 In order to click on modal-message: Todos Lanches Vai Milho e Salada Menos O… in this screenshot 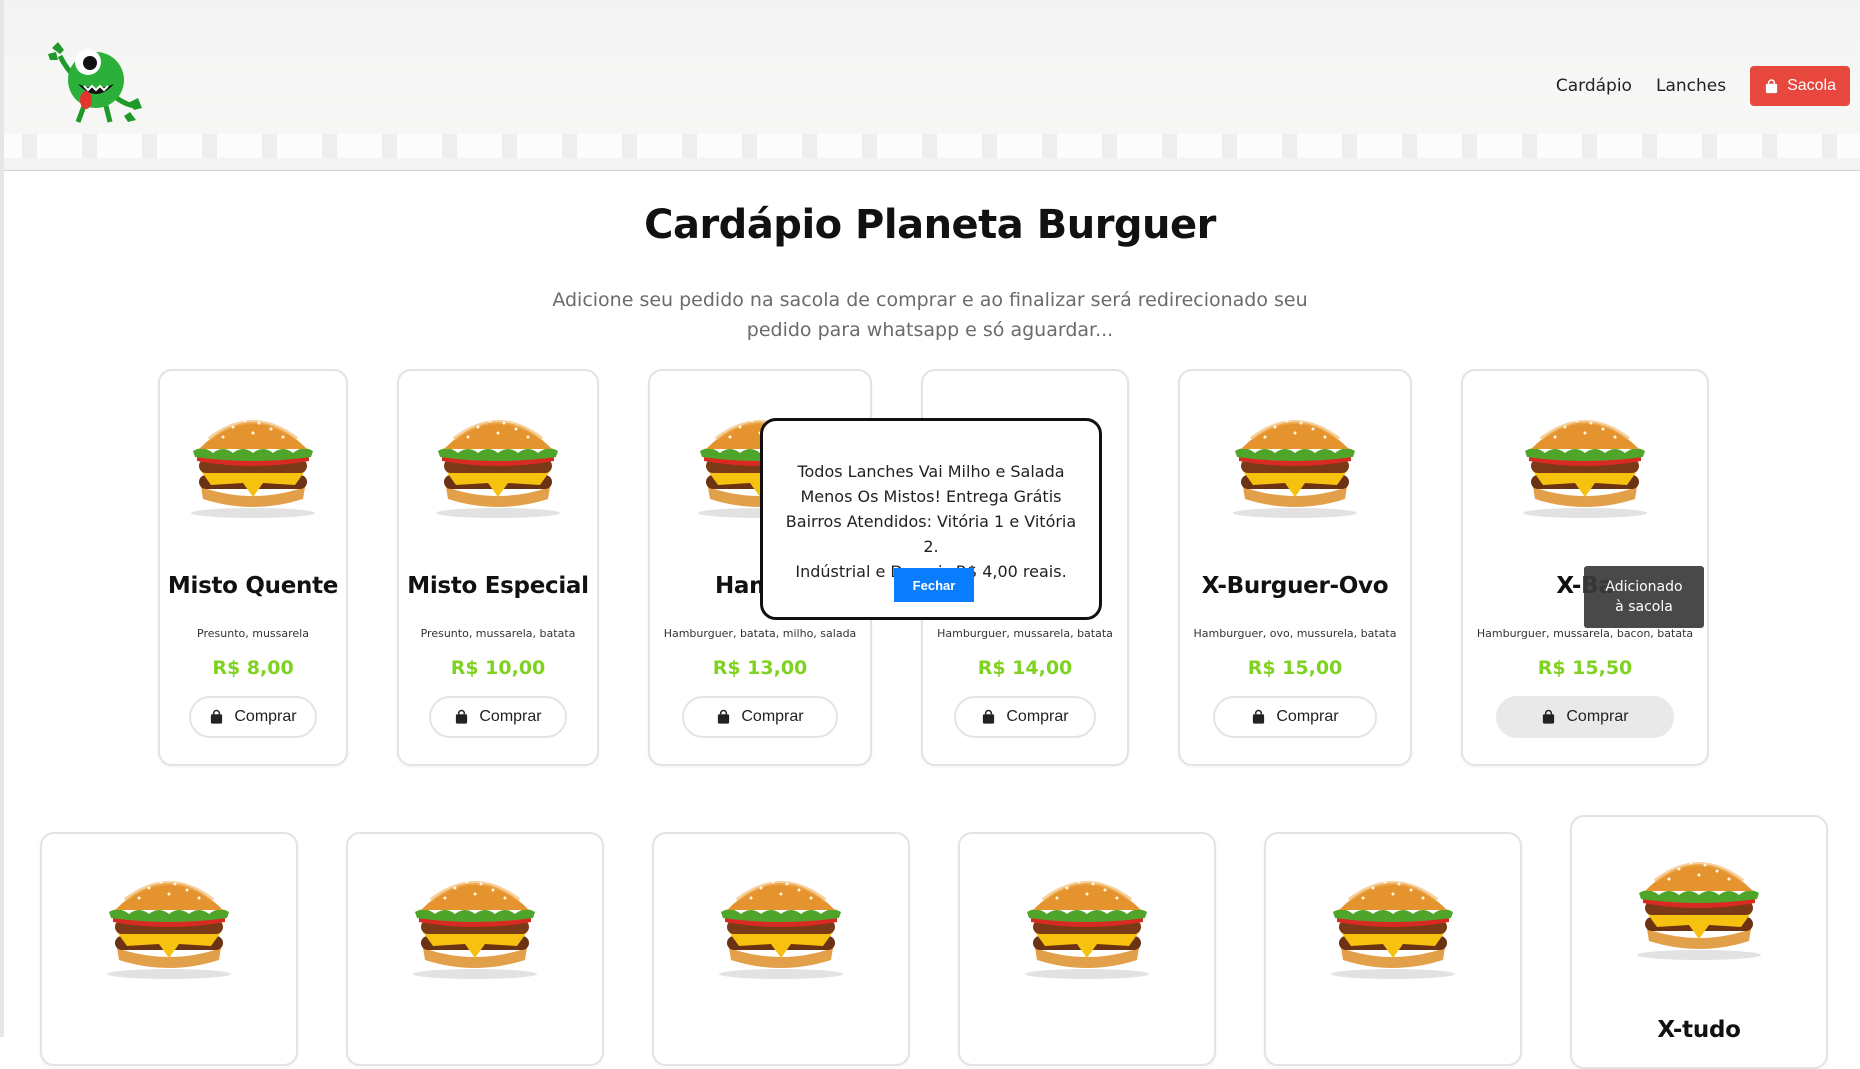, I will do `click(931, 521)`.